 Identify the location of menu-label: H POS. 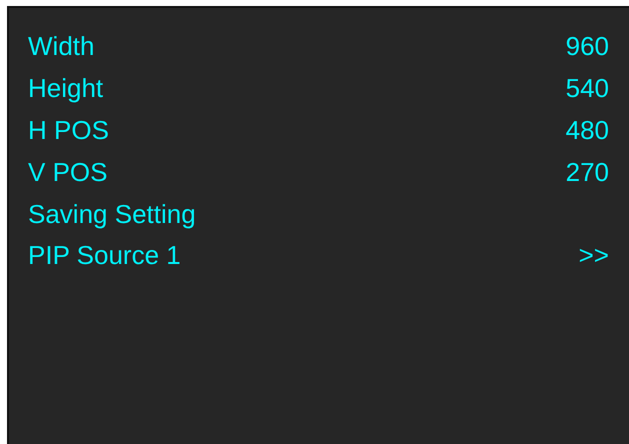
(68, 130).